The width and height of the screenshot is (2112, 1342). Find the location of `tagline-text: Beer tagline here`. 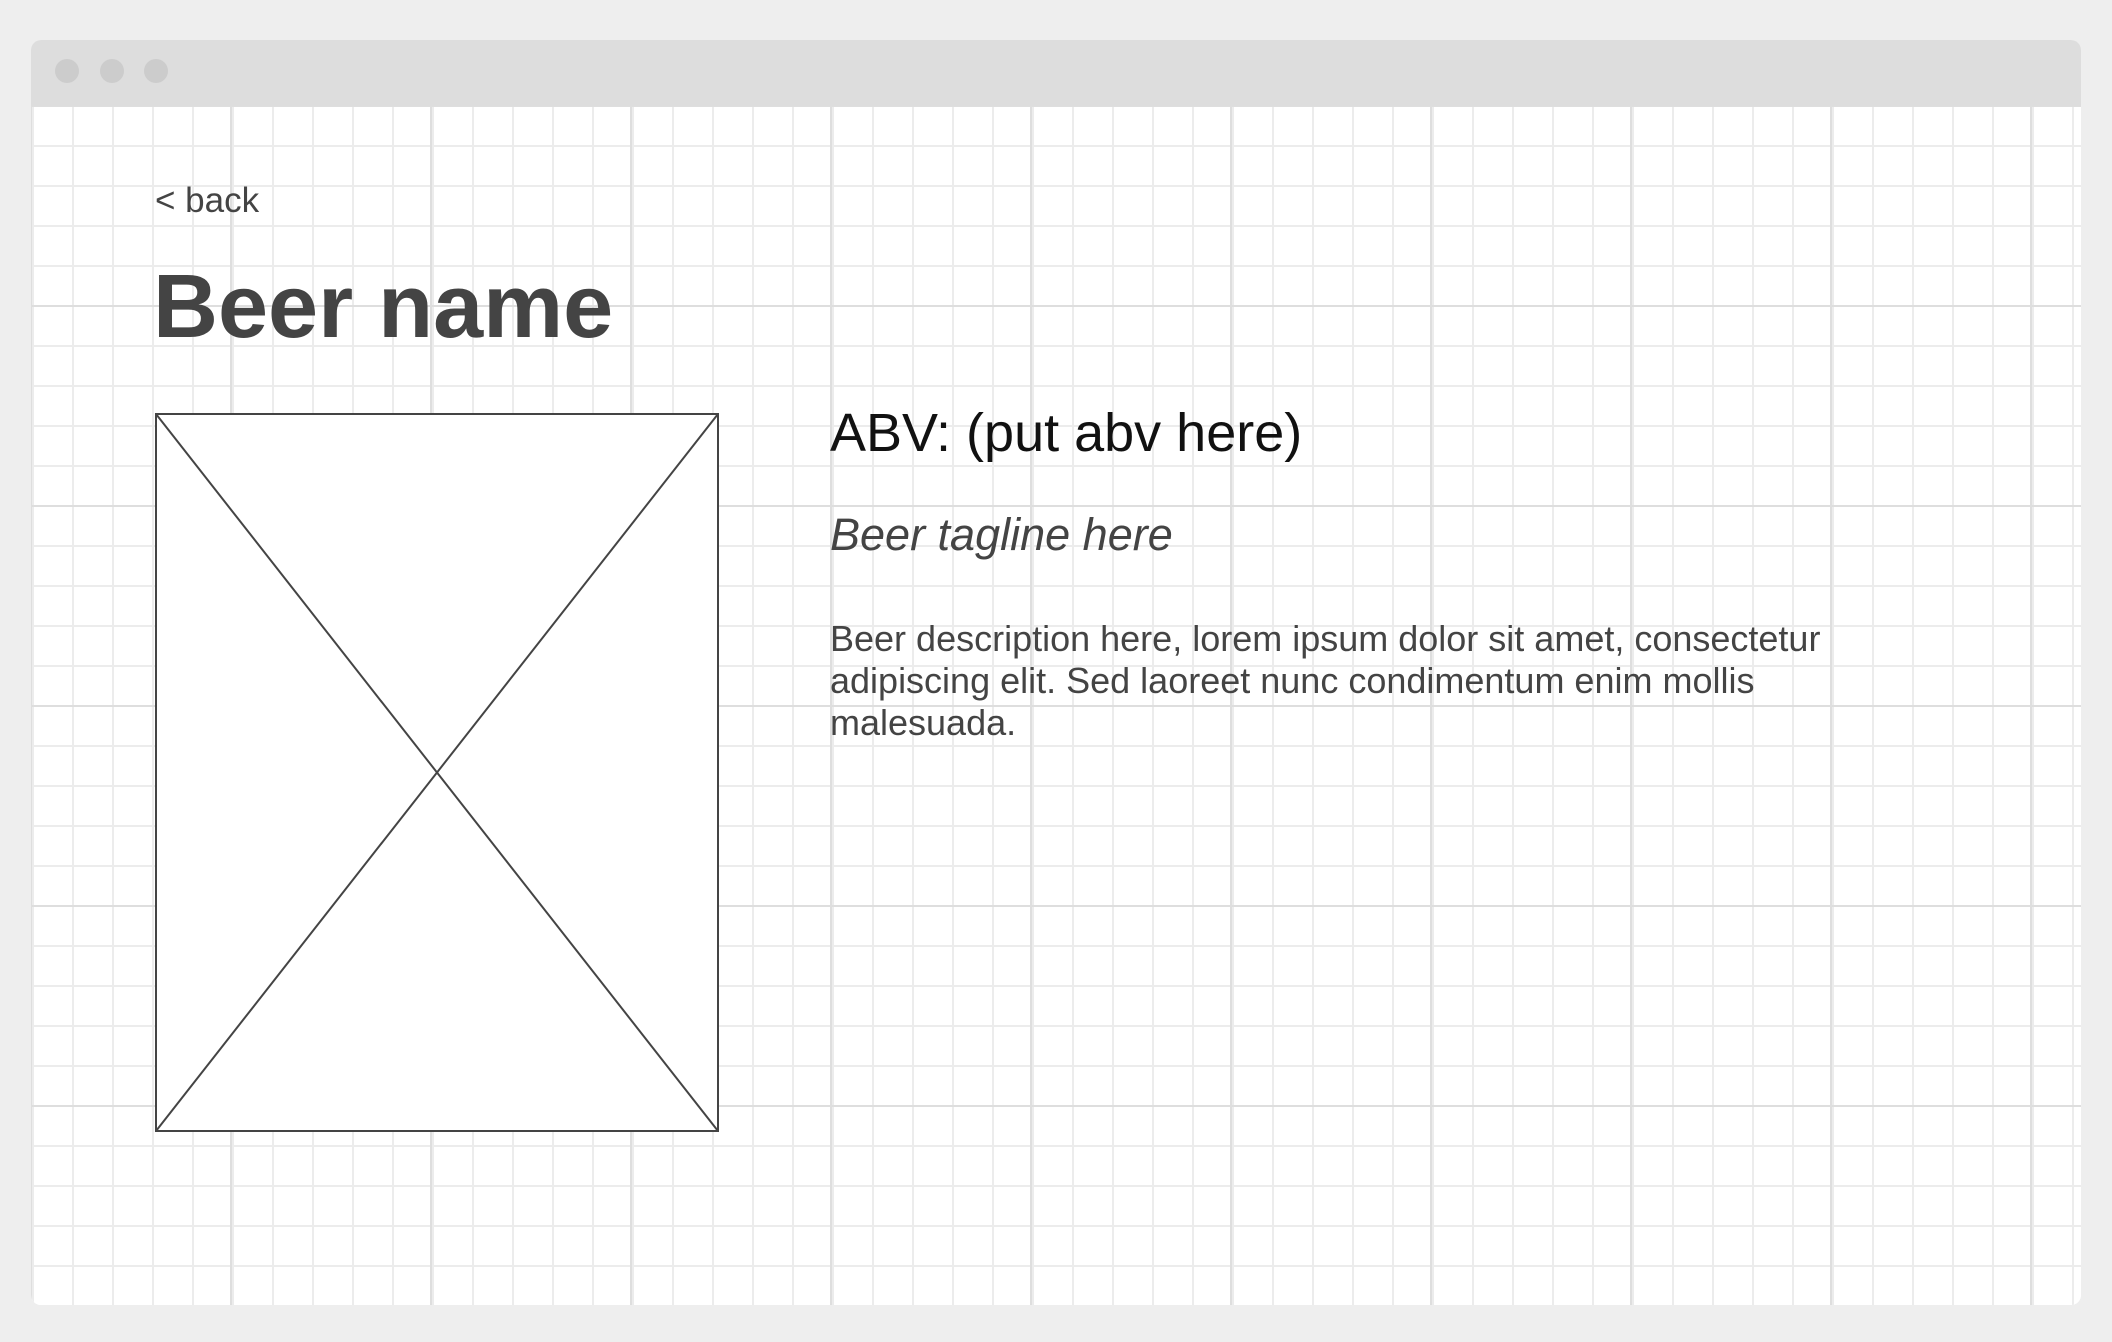

tagline-text: Beer tagline here is located at coordinates (1001, 534).